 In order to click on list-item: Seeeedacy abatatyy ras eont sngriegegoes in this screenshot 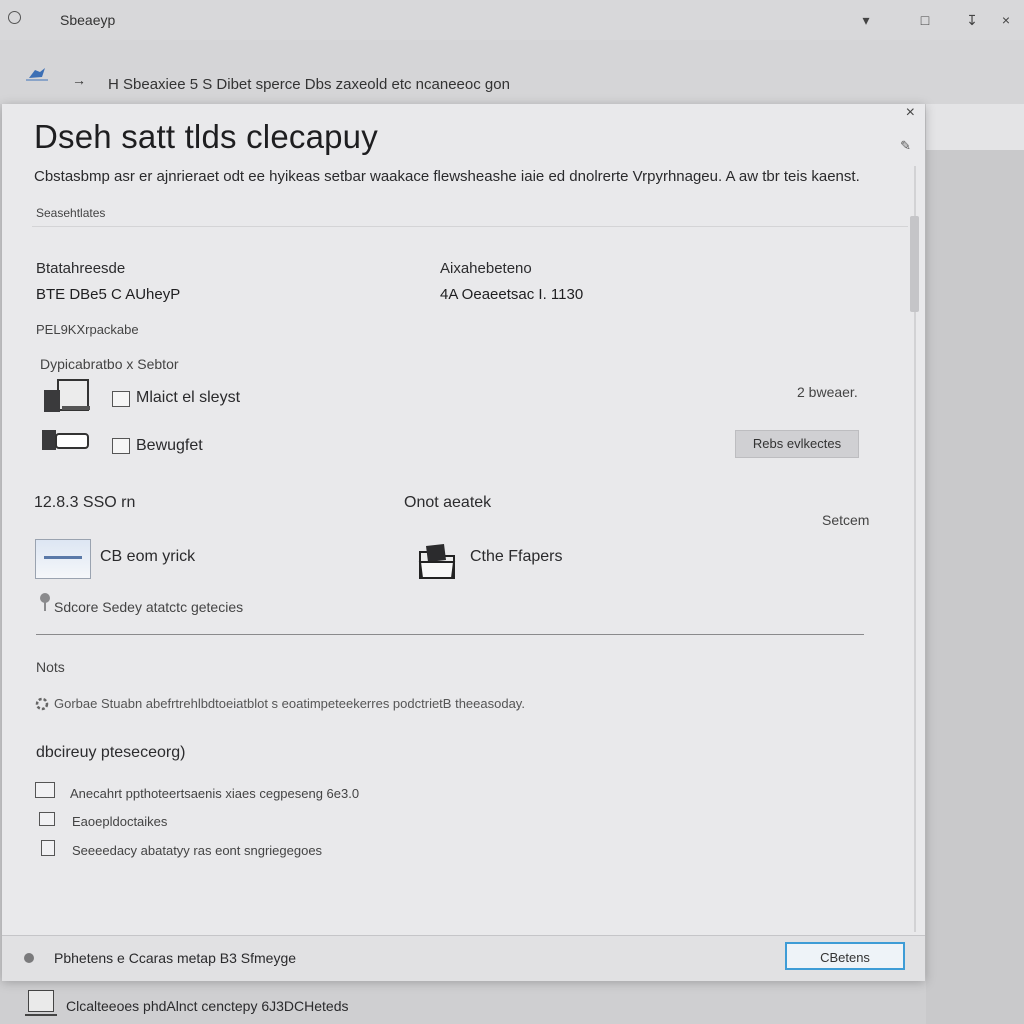, I will do `click(197, 850)`.